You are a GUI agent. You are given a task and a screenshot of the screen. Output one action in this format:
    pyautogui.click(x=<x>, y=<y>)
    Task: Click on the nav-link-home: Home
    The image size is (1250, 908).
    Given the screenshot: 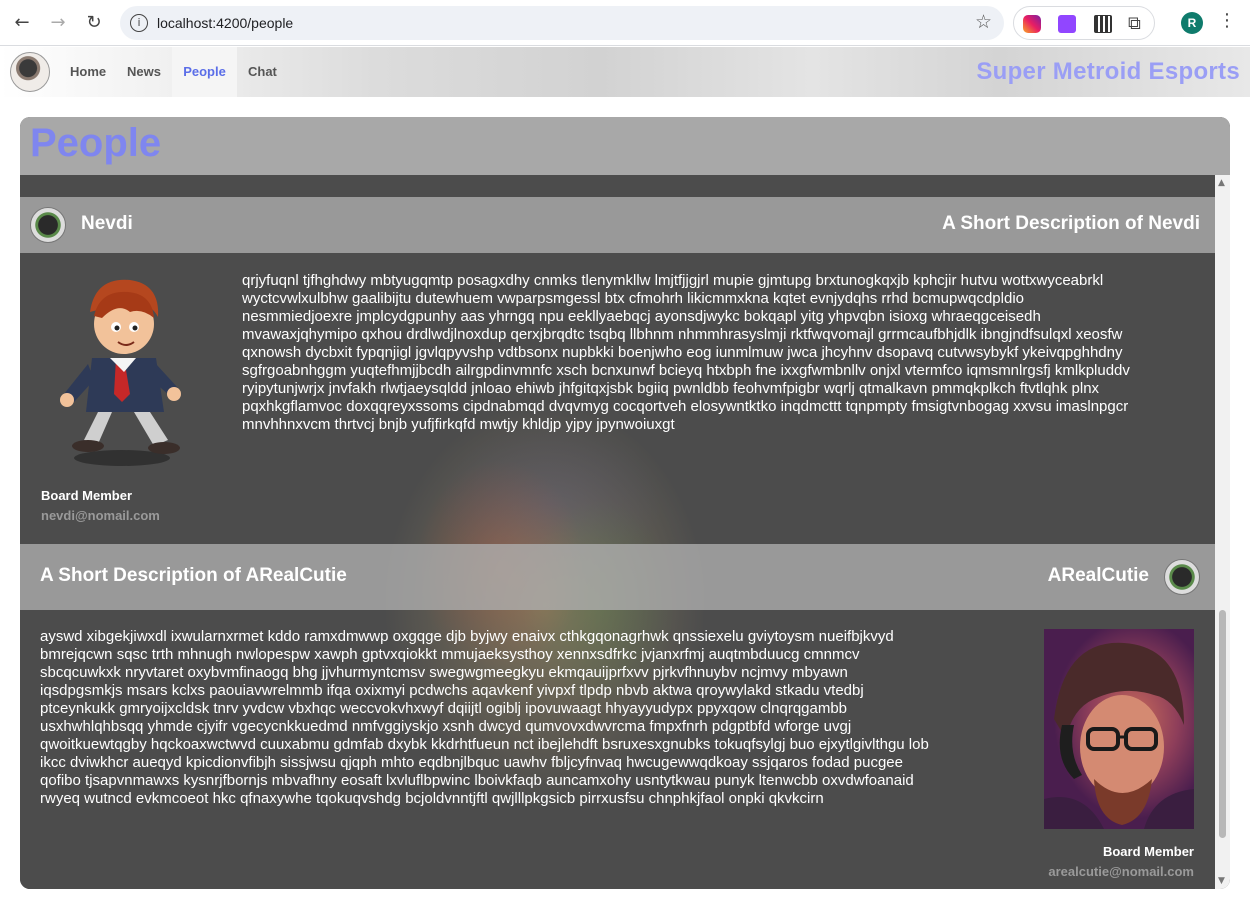 What is the action you would take?
    pyautogui.click(x=88, y=72)
    